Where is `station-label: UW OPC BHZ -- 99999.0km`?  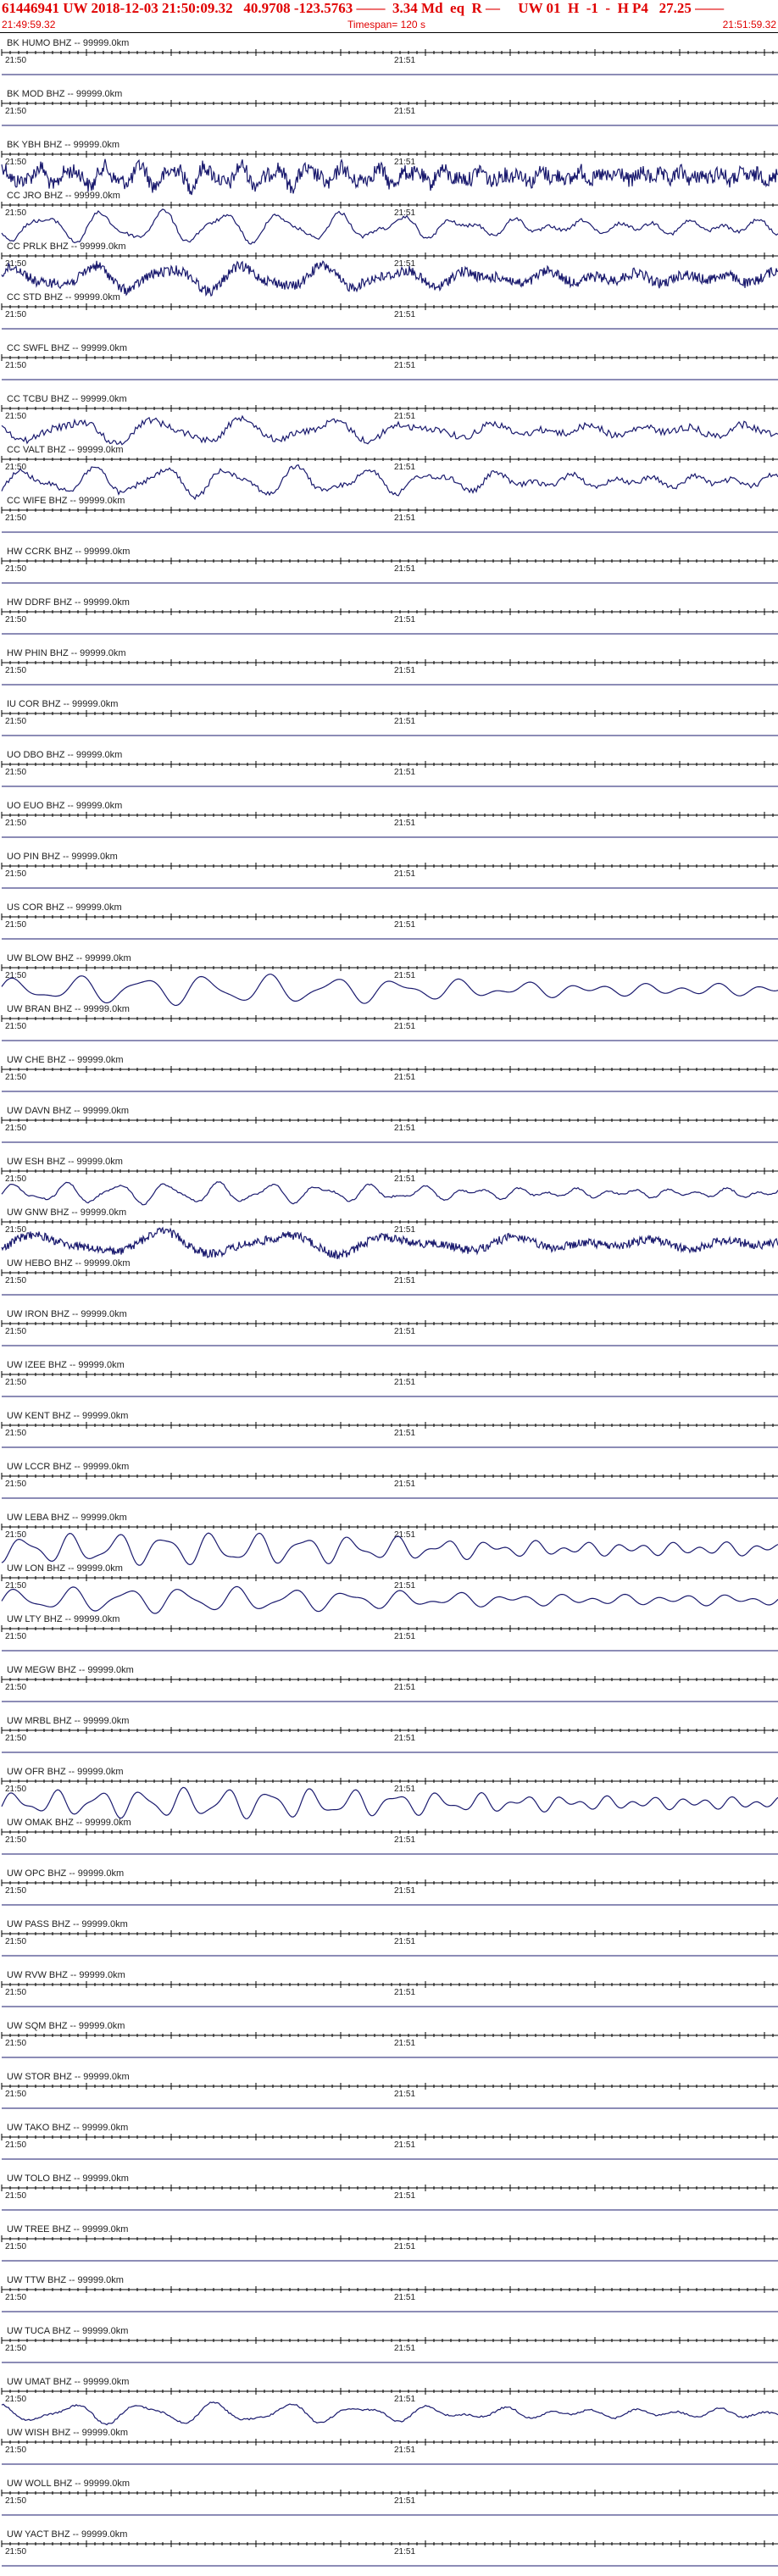 station-label: UW OPC BHZ -- 99999.0km is located at coordinates (65, 1873).